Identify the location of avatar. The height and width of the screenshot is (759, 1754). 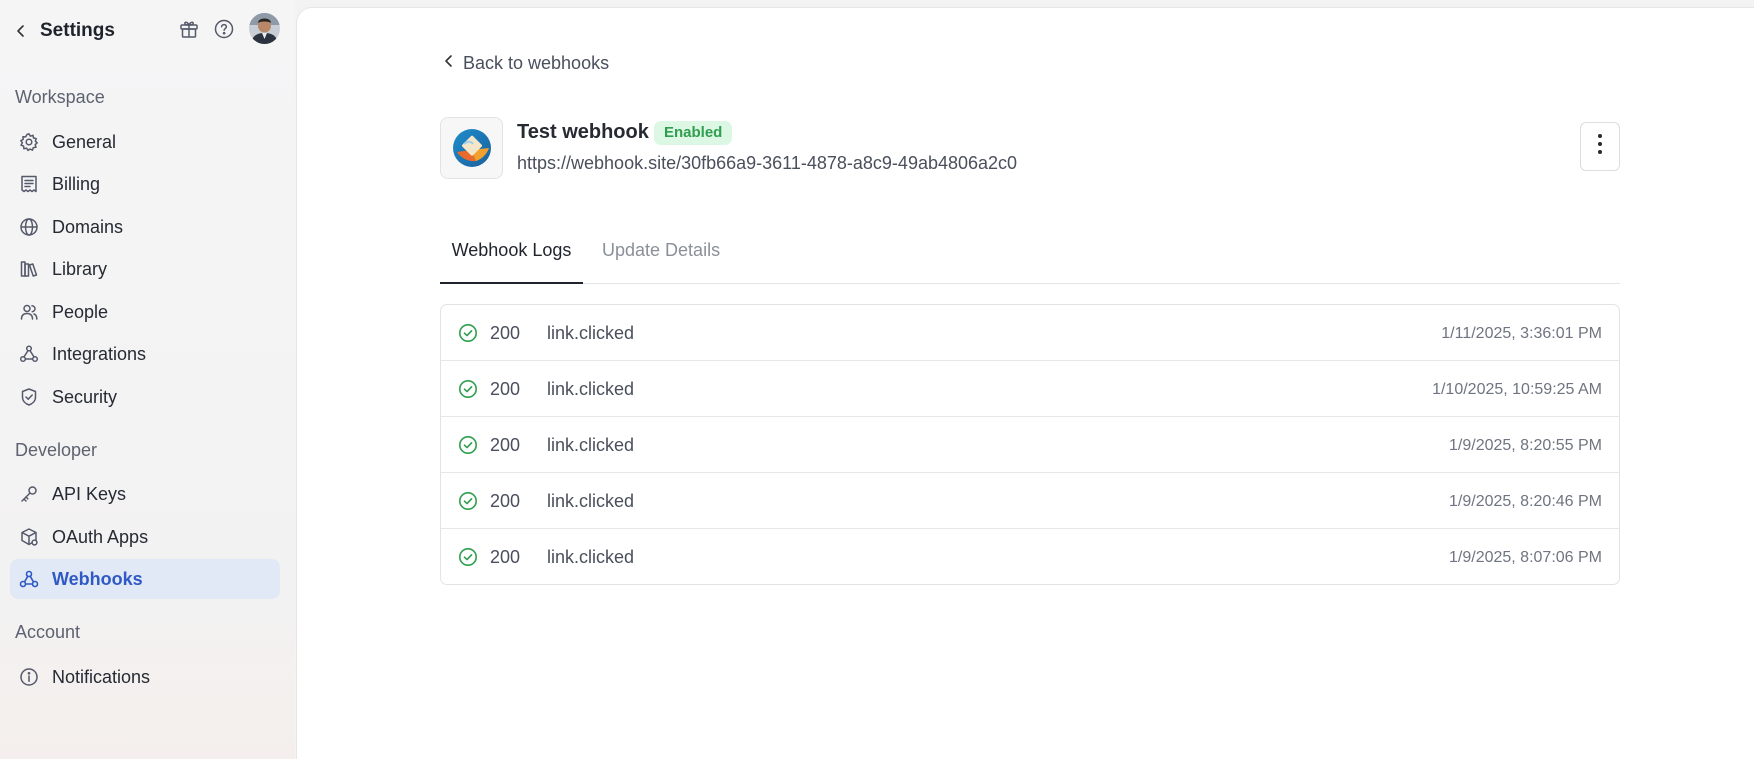
(264, 28).